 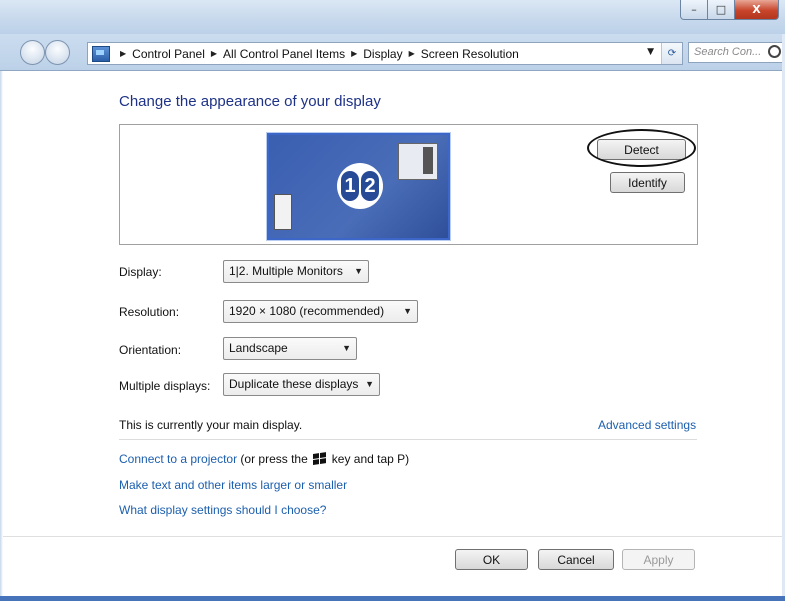 What do you see at coordinates (294, 384) in the screenshot?
I see `multiple-displays-select-value: Duplicate these displays` at bounding box center [294, 384].